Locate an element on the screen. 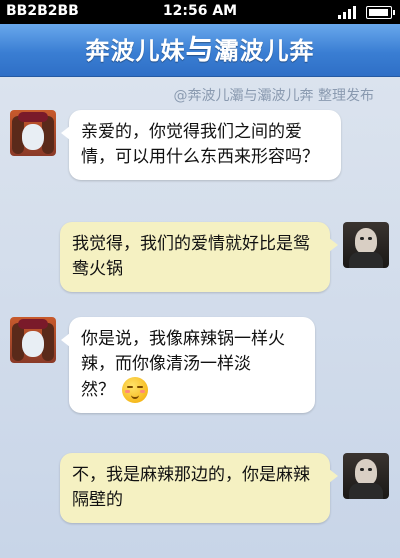 The width and height of the screenshot is (400, 558). message-bubble-3: 你是说，我像麻辣锅一样火辣，而你像清汤一样淡 然？ is located at coordinates (188, 365).